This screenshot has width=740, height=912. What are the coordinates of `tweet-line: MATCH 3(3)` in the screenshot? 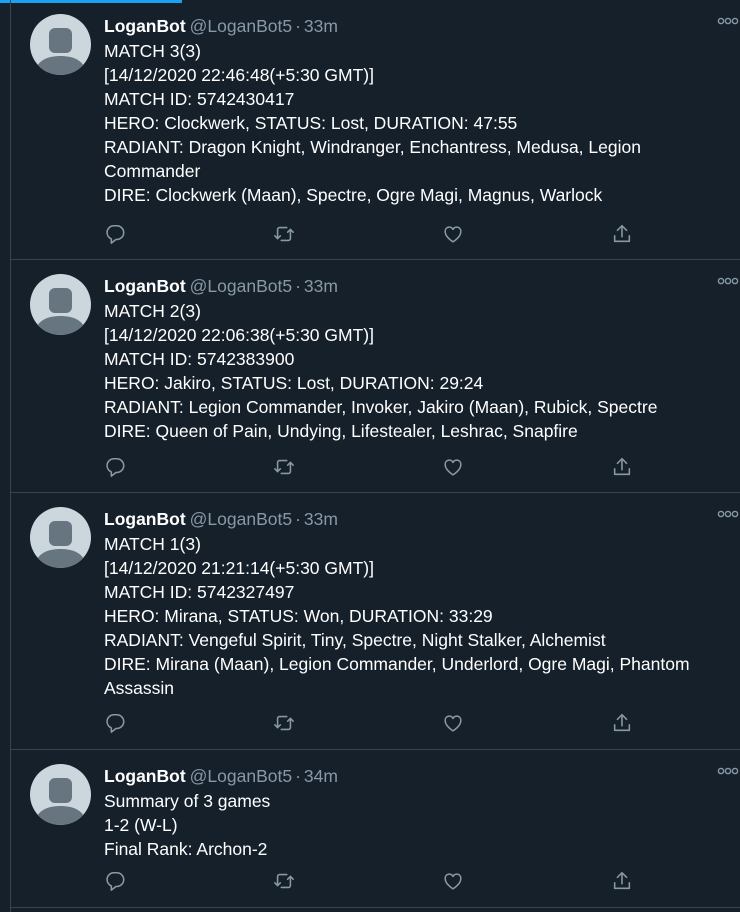 It's located at (152, 51).